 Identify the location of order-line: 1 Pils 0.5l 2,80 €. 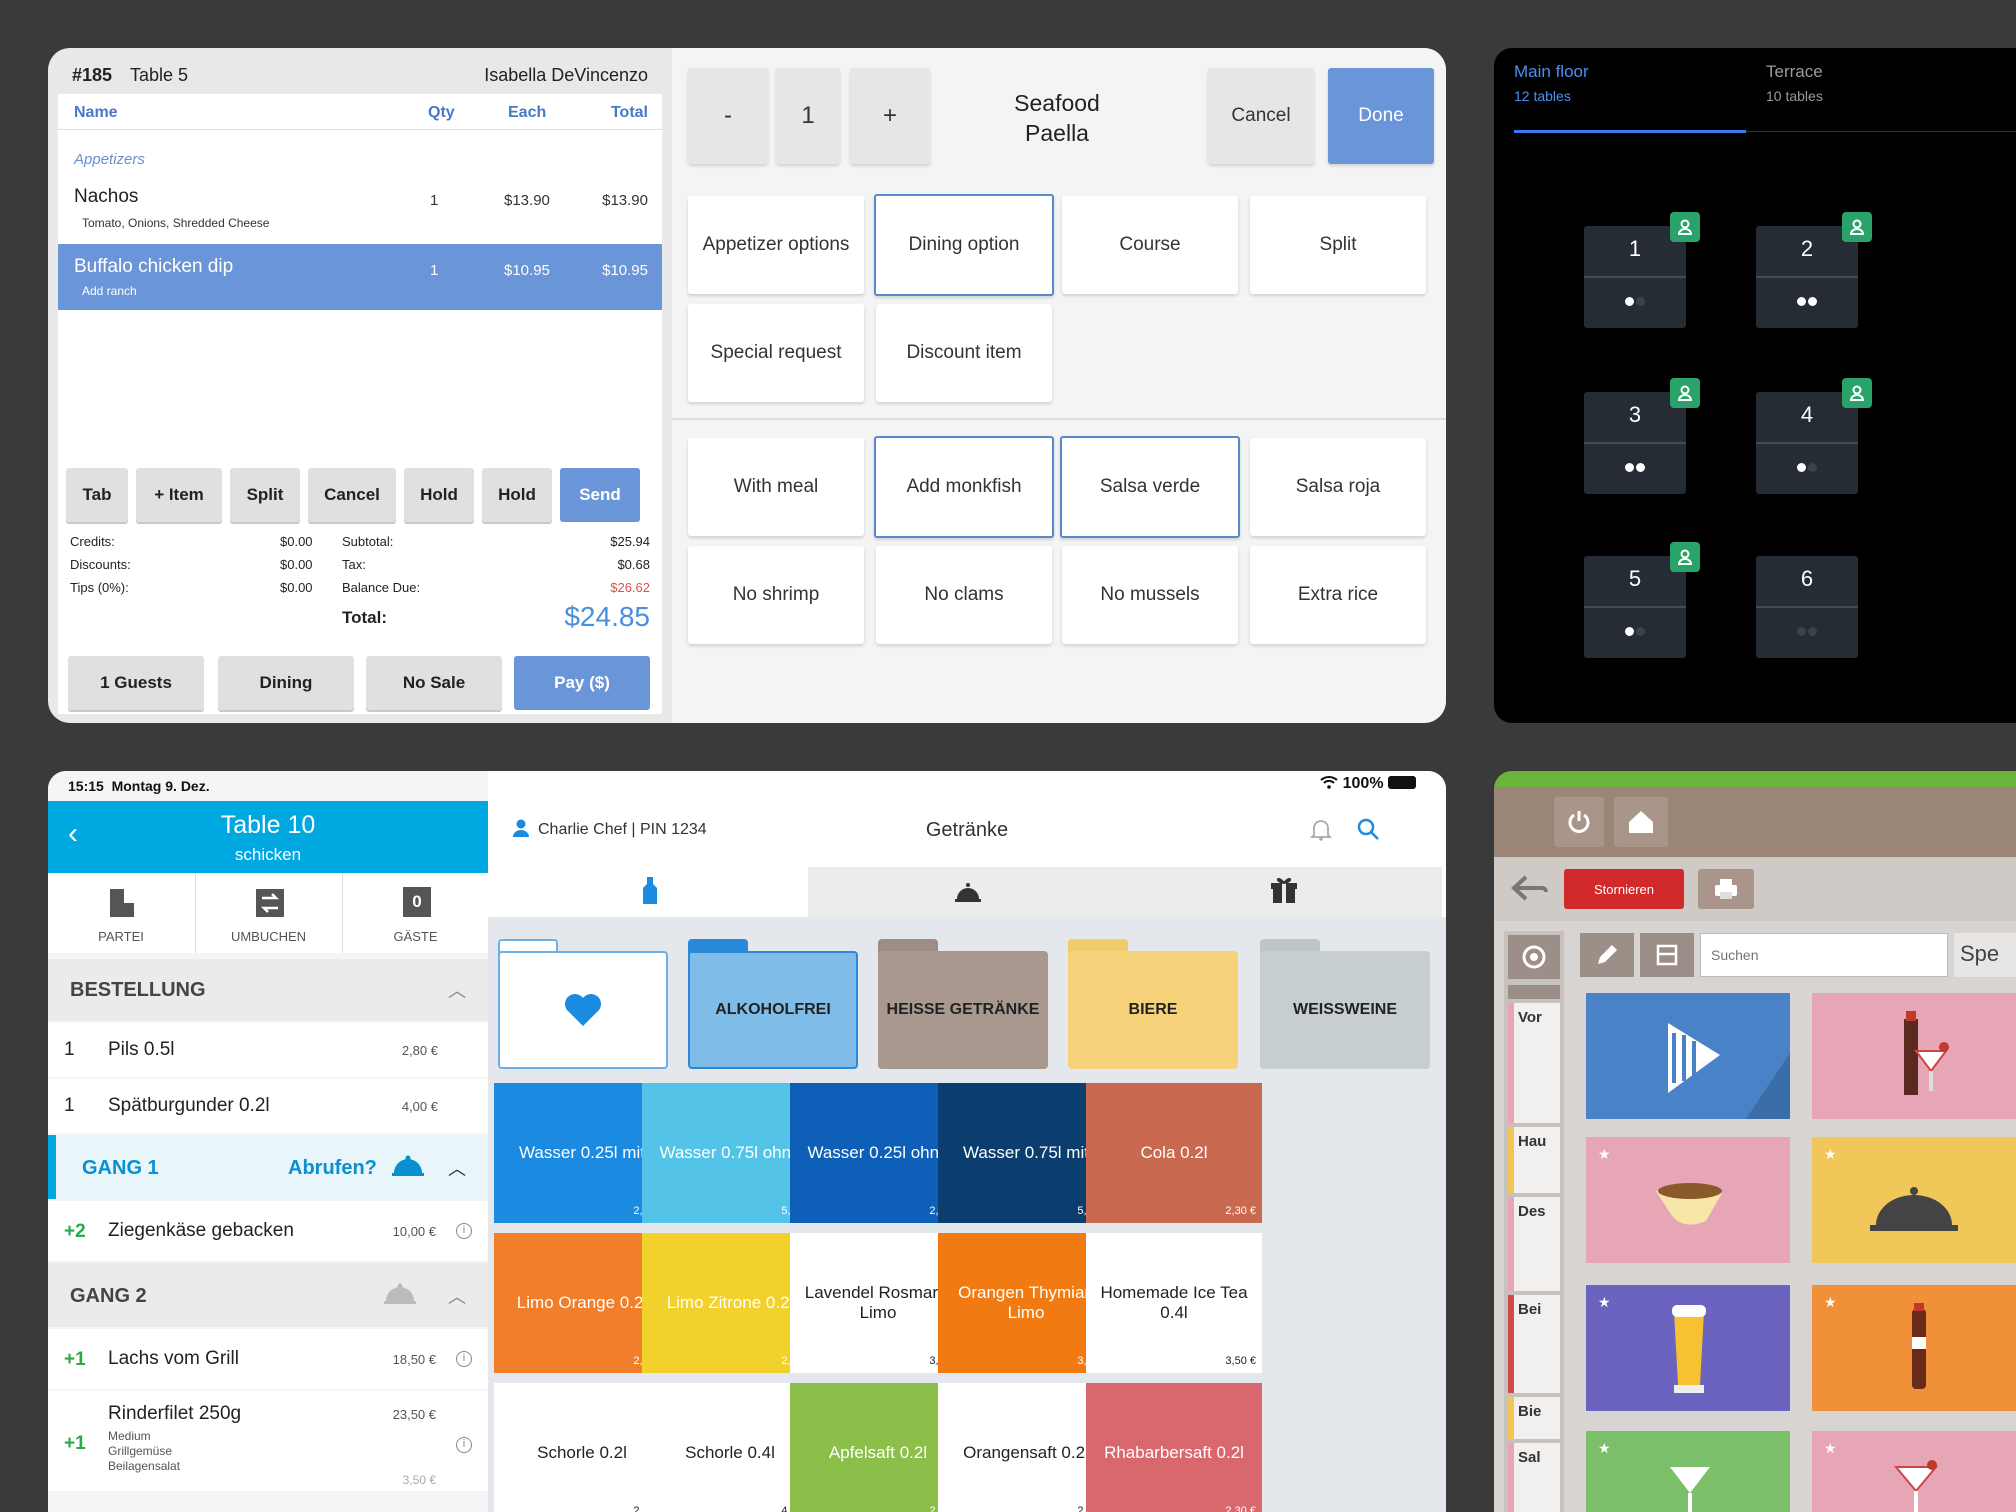
(268, 1050).